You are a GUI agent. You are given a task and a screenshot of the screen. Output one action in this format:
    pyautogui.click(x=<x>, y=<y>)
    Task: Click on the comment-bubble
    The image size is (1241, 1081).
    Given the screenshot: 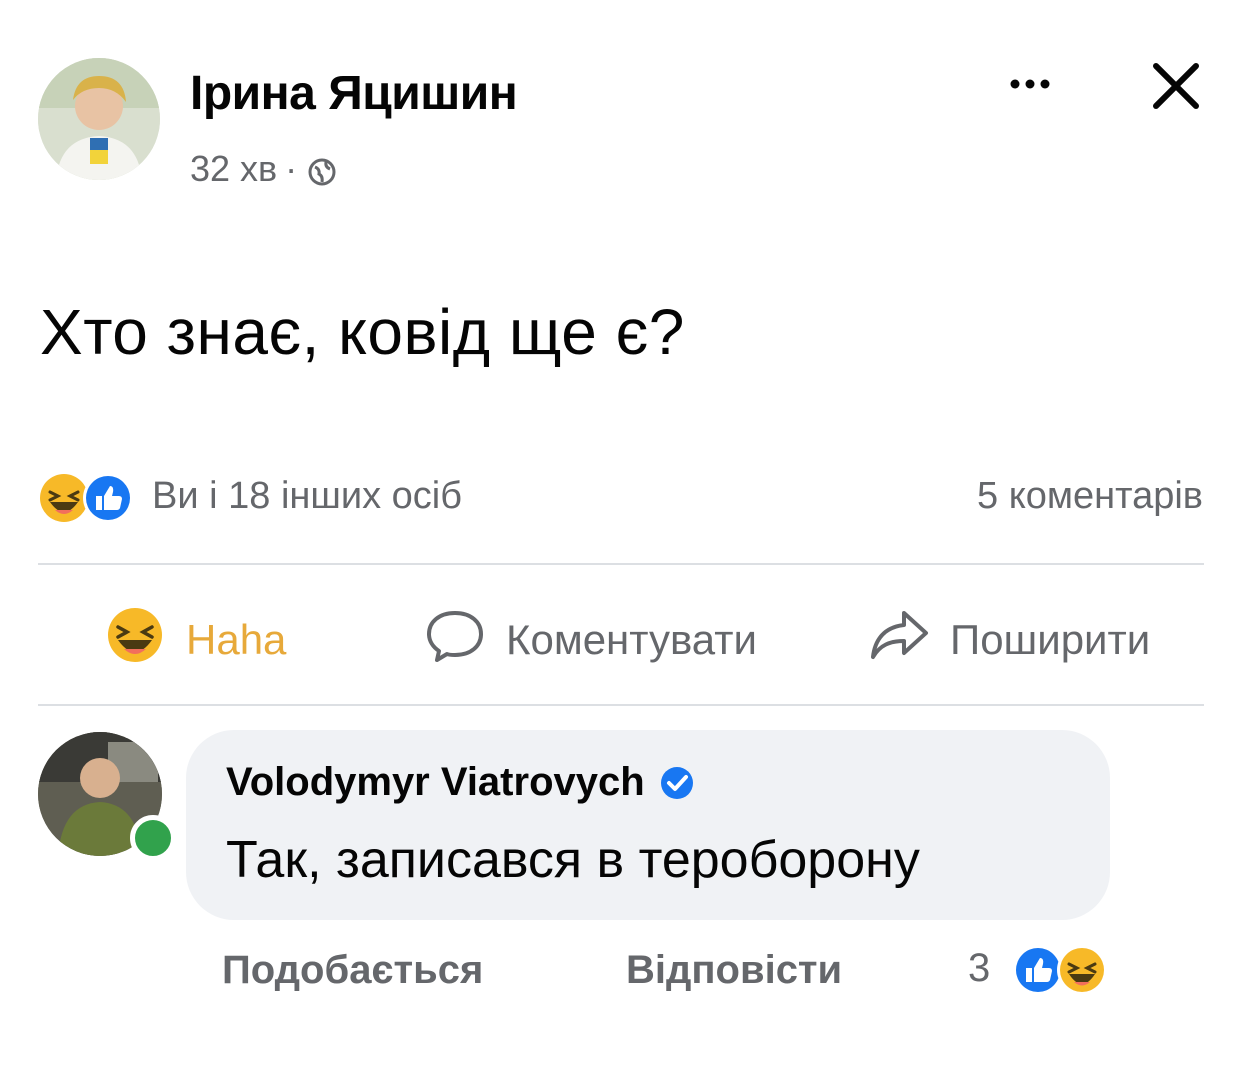 What is the action you would take?
    pyautogui.click(x=648, y=825)
    